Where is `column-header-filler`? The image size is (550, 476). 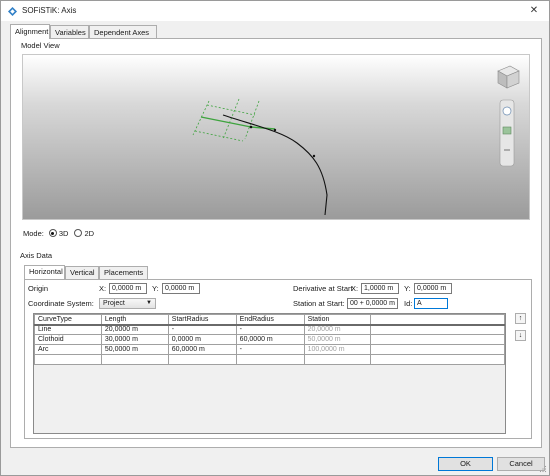
column-header-filler is located at coordinates (437, 320).